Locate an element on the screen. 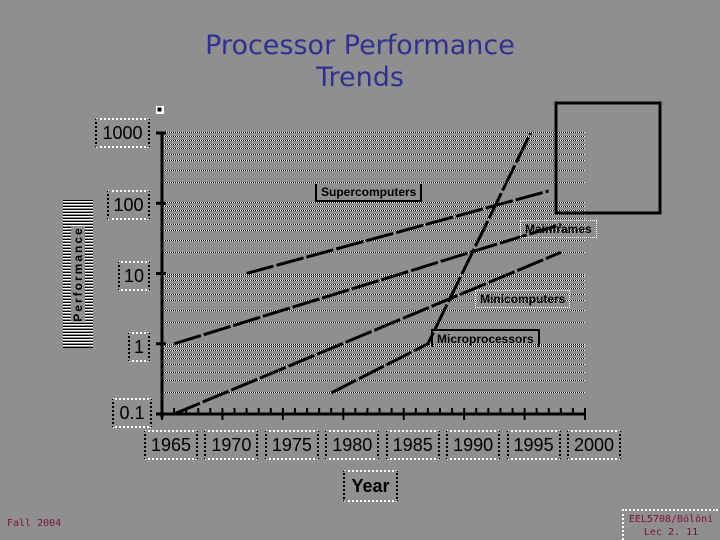 The width and height of the screenshot is (720, 540). x-tick-label: 1990 is located at coordinates (473, 445).